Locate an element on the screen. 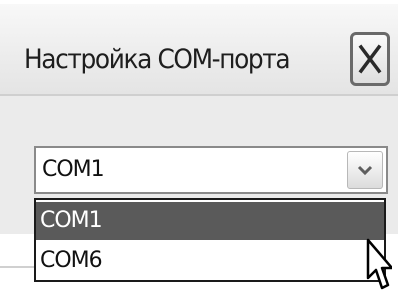  chevron-down-icon is located at coordinates (365, 170).